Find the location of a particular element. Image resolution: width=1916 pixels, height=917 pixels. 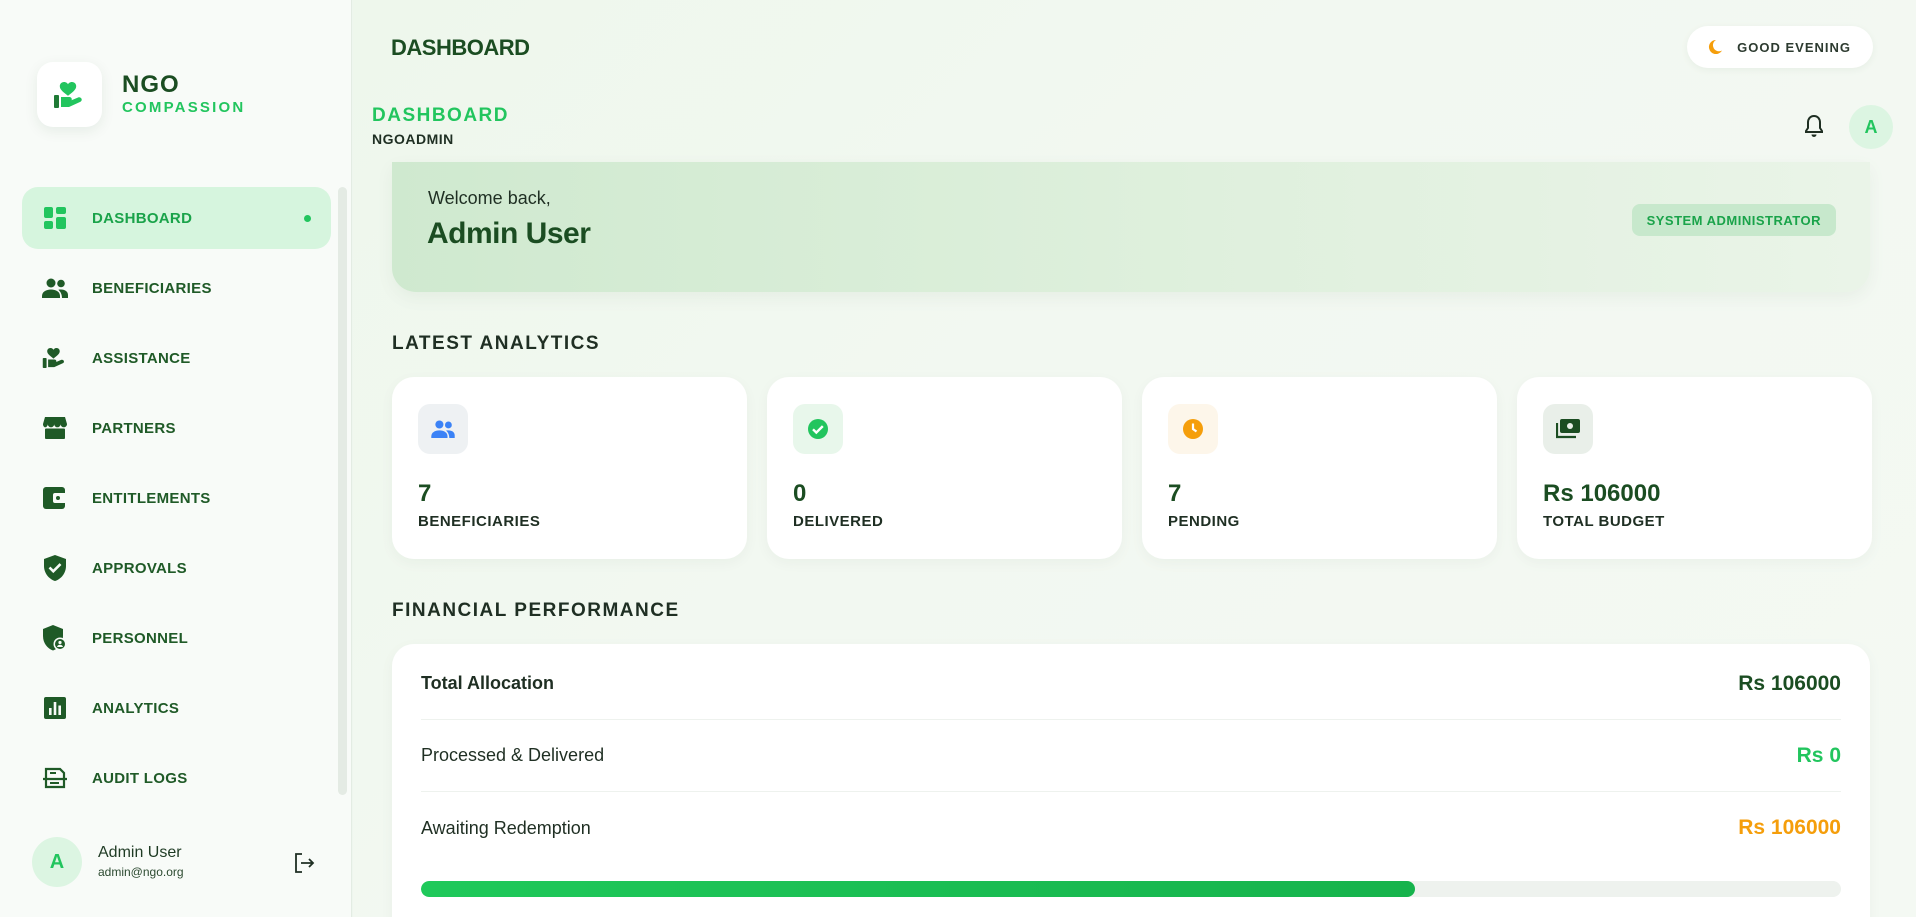

sidebar-item-label: BENEFICIARIES is located at coordinates (152, 288).